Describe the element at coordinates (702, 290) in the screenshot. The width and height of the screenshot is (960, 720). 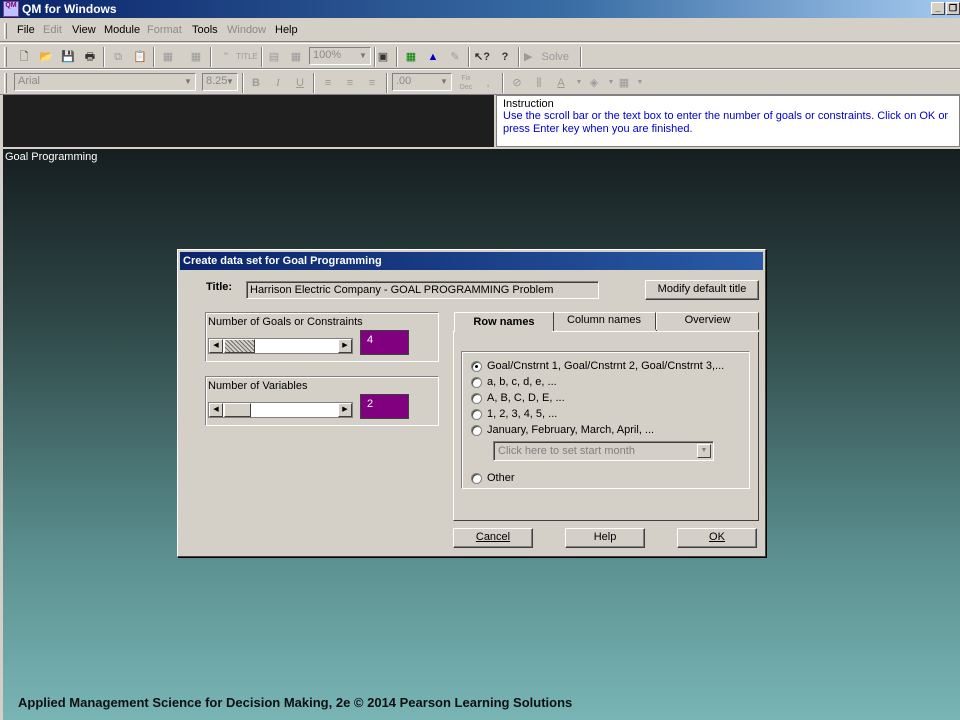
I see `modify-default-title-button: Modify default title` at that location.